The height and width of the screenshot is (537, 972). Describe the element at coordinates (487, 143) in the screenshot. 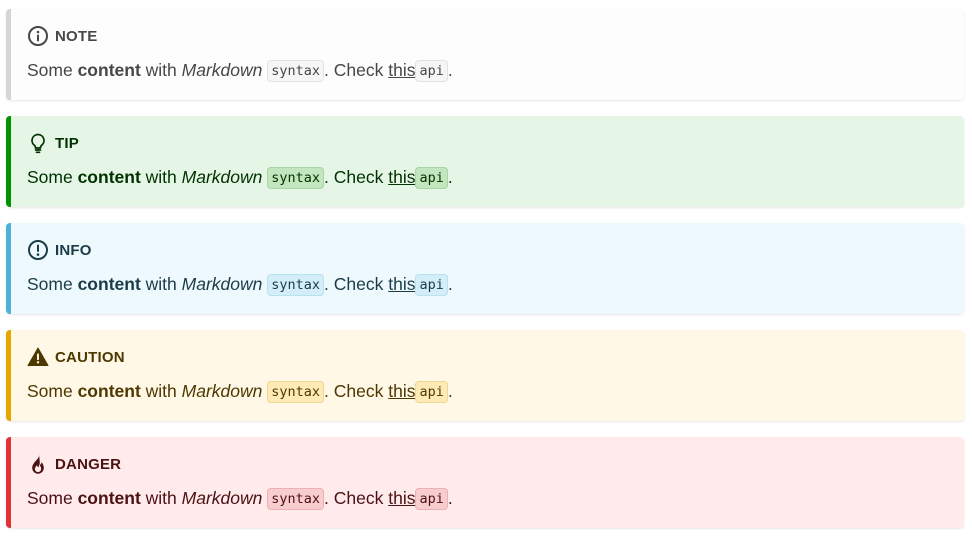

I see `admonition-heading: TIP` at that location.